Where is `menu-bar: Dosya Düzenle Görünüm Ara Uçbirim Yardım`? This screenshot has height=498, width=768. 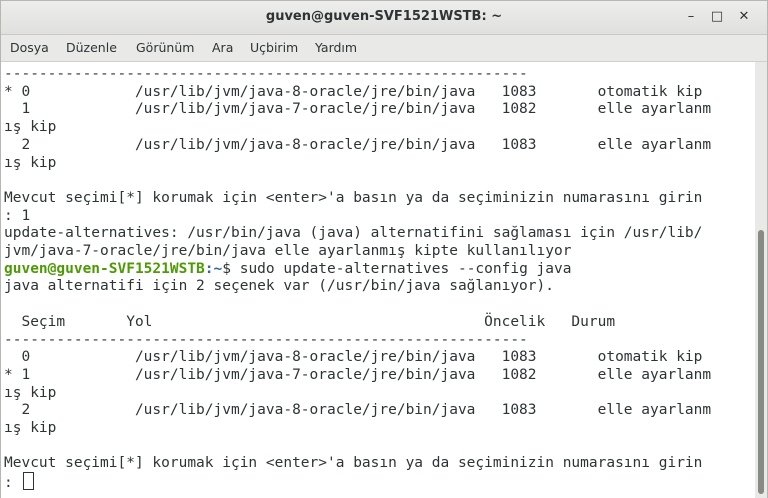 menu-bar: Dosya Düzenle Görünüm Ara Uçbirim Yardım is located at coordinates (384, 48).